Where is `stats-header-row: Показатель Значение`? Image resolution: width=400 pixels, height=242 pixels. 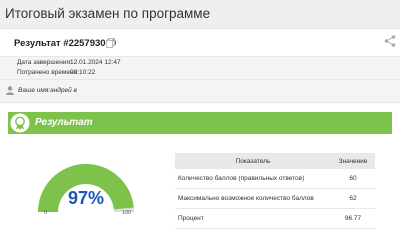
stats-header-row: Показатель Значение is located at coordinates (275, 161).